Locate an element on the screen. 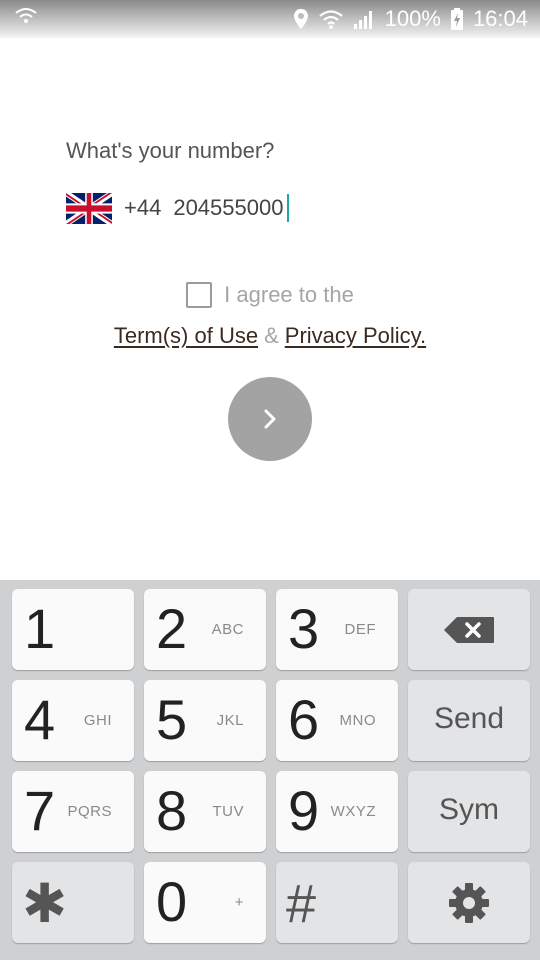 This screenshot has height=960, width=540. phone-input-row: +44 is located at coordinates (200, 208).